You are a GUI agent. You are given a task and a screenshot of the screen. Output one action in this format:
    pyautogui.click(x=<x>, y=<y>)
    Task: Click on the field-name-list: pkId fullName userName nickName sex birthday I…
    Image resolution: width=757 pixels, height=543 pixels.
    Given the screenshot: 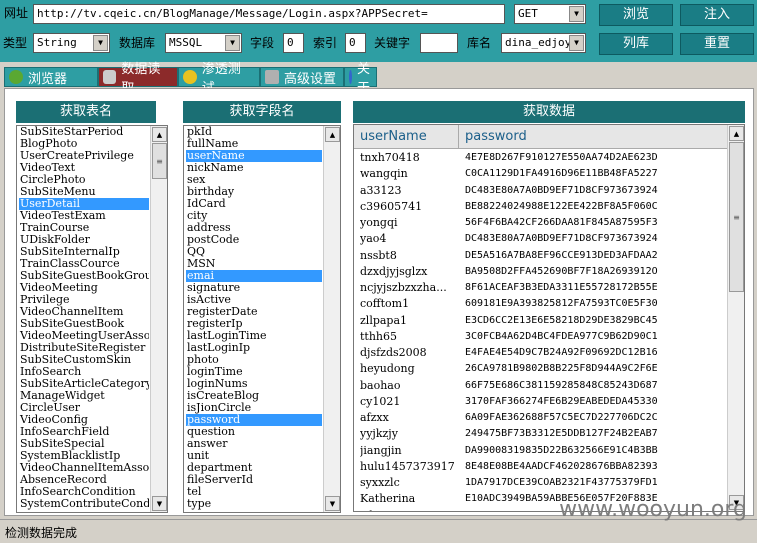 What is the action you would take?
    pyautogui.click(x=262, y=319)
    